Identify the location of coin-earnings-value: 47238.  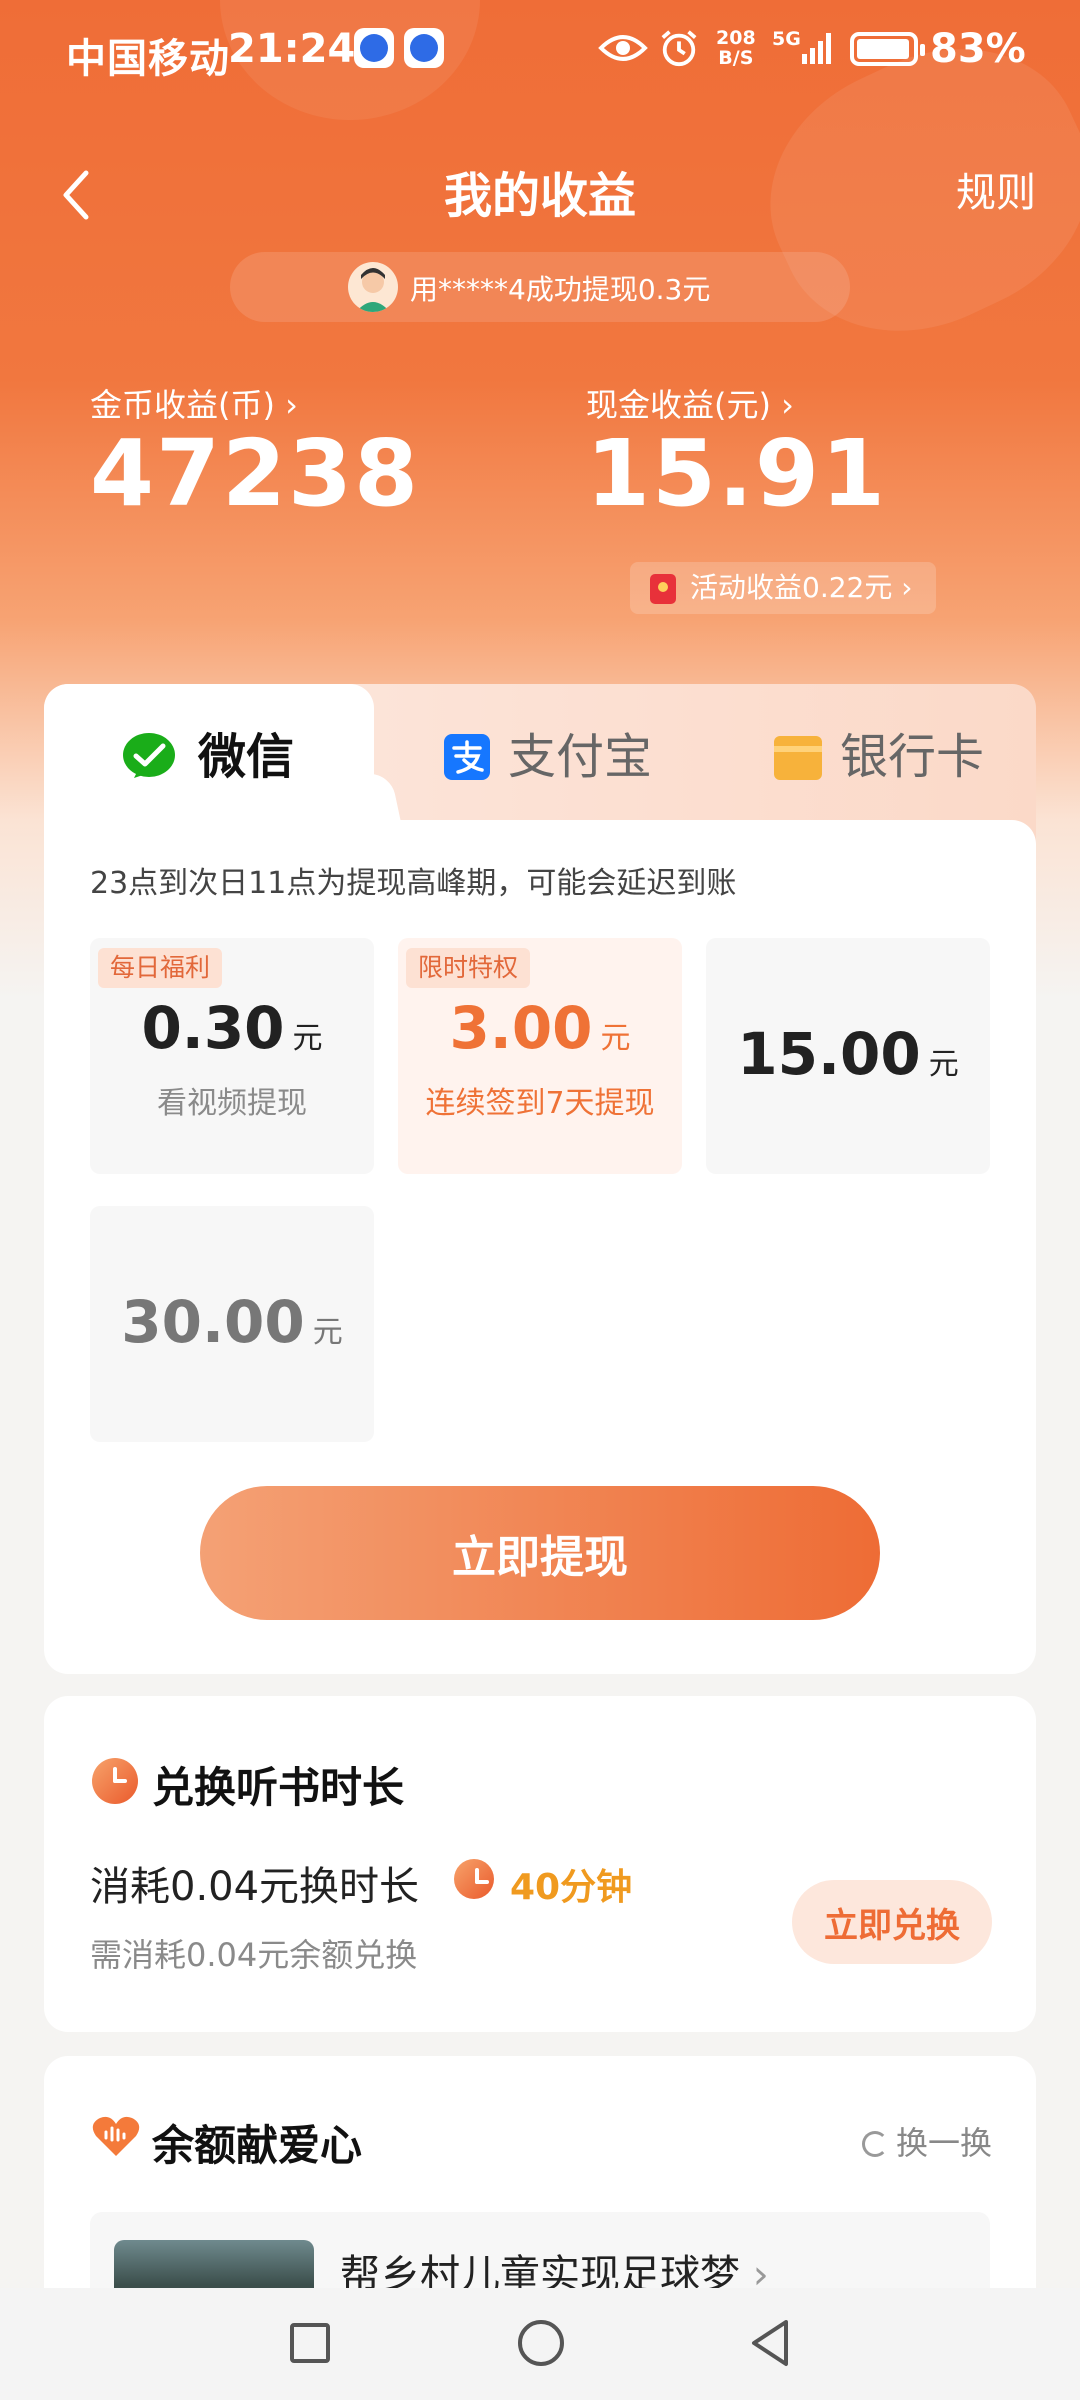
(255, 473).